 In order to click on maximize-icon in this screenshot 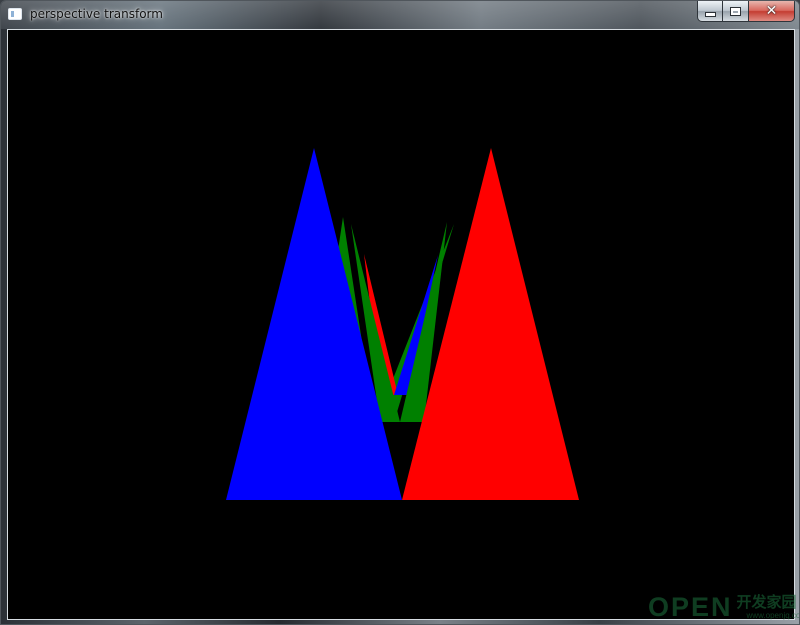, I will do `click(735, 11)`.